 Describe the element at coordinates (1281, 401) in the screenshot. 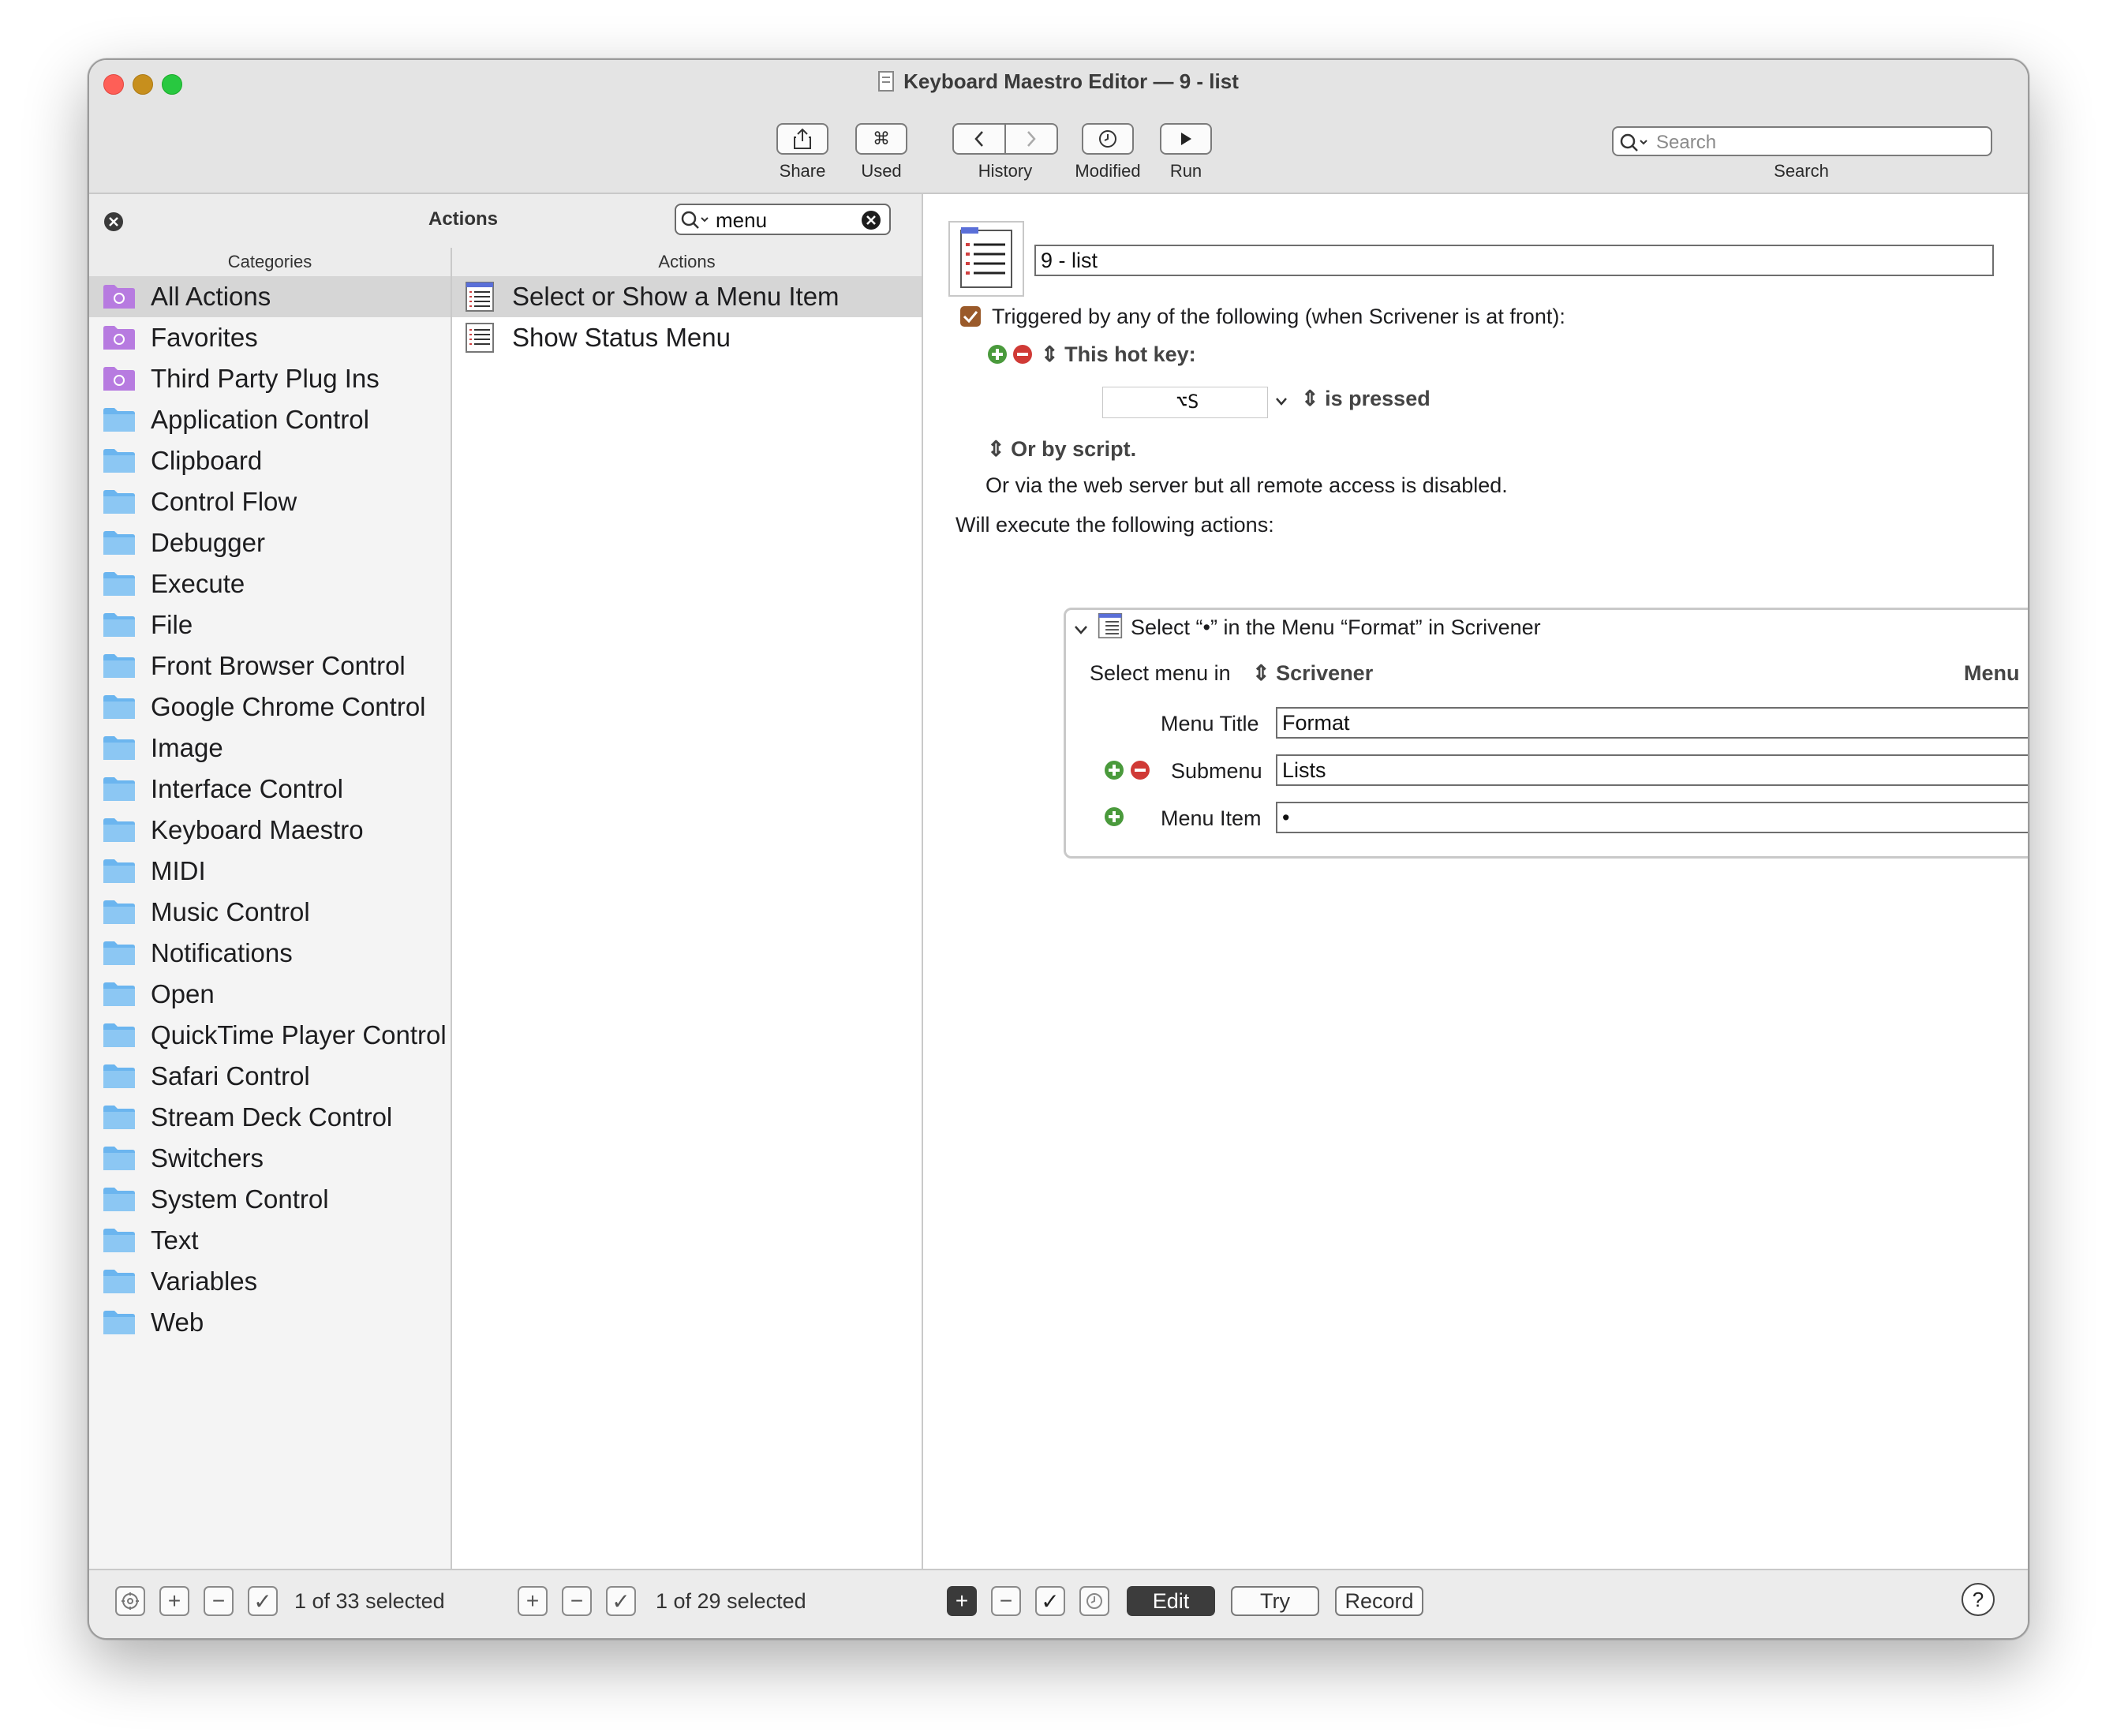

I see `chevron-down-icon` at that location.